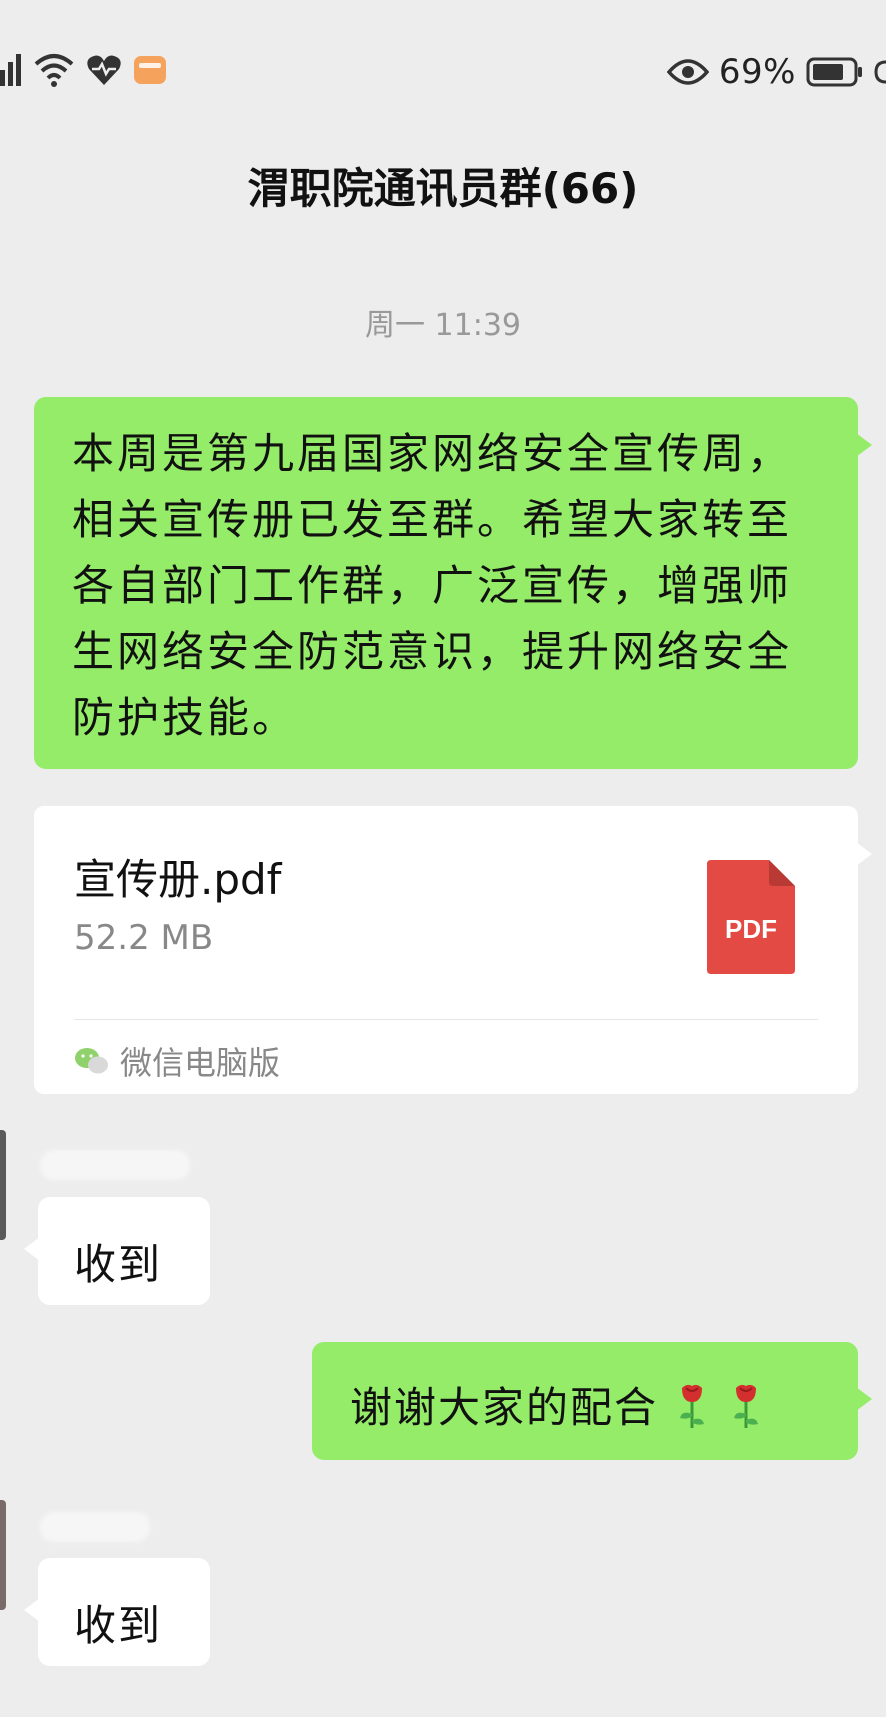  Describe the element at coordinates (104, 70) in the screenshot. I see `heart-monitor-icon` at that location.